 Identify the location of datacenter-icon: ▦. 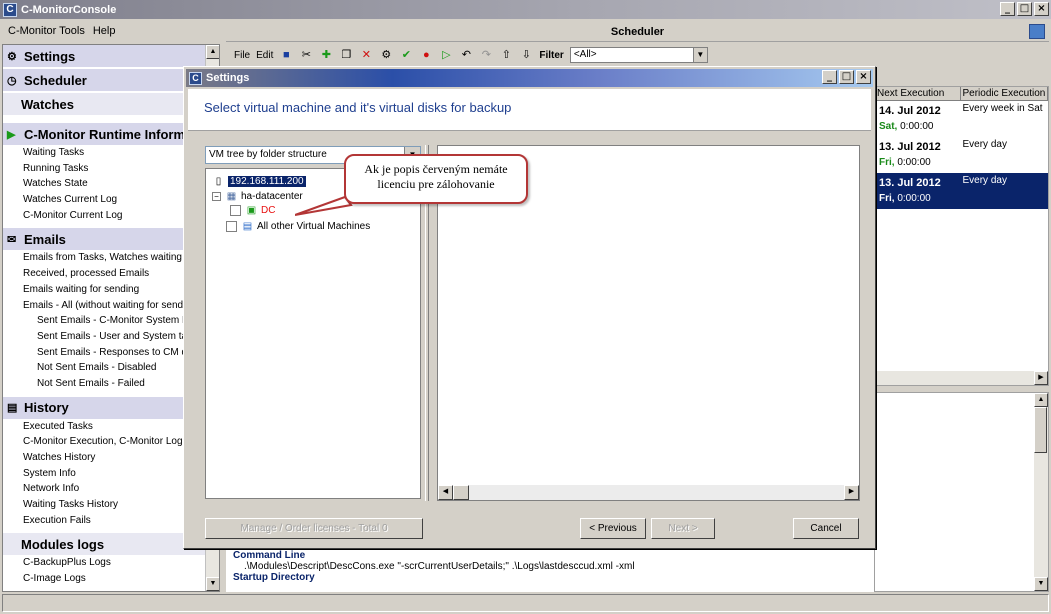
(231, 196).